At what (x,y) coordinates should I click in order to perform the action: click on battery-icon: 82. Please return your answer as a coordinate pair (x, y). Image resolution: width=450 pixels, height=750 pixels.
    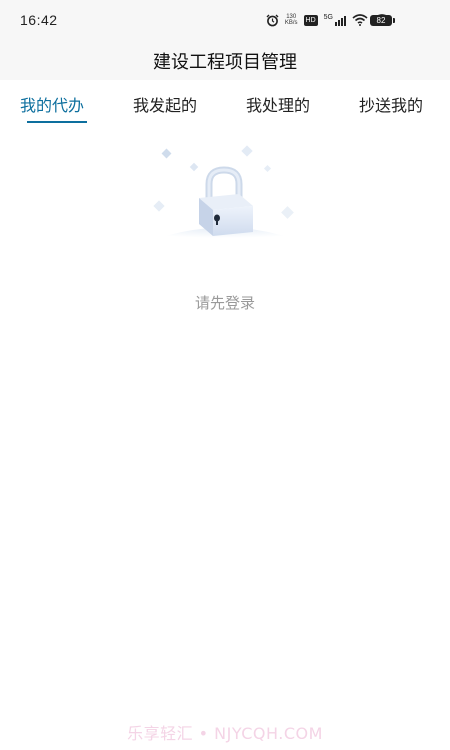
    Looking at the image, I should click on (382, 20).